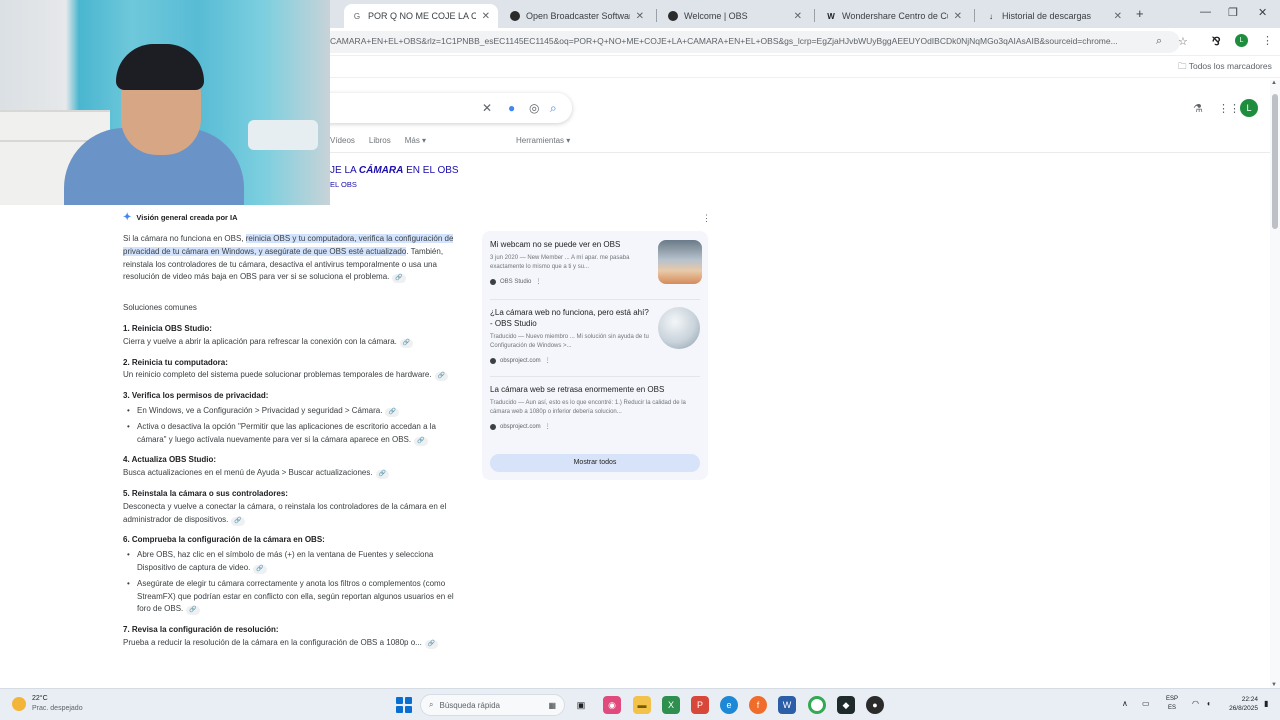 The image size is (1280, 720). Describe the element at coordinates (1266, 703) in the screenshot. I see `notification-icon: ▮` at that location.